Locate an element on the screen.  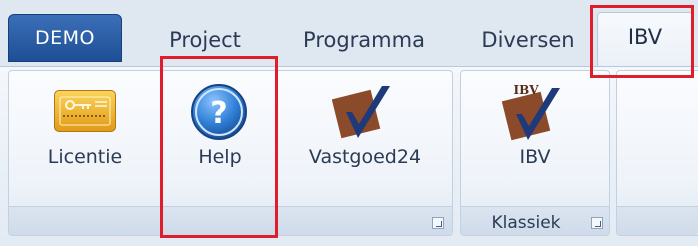
tab-project: Project is located at coordinates (205, 40).